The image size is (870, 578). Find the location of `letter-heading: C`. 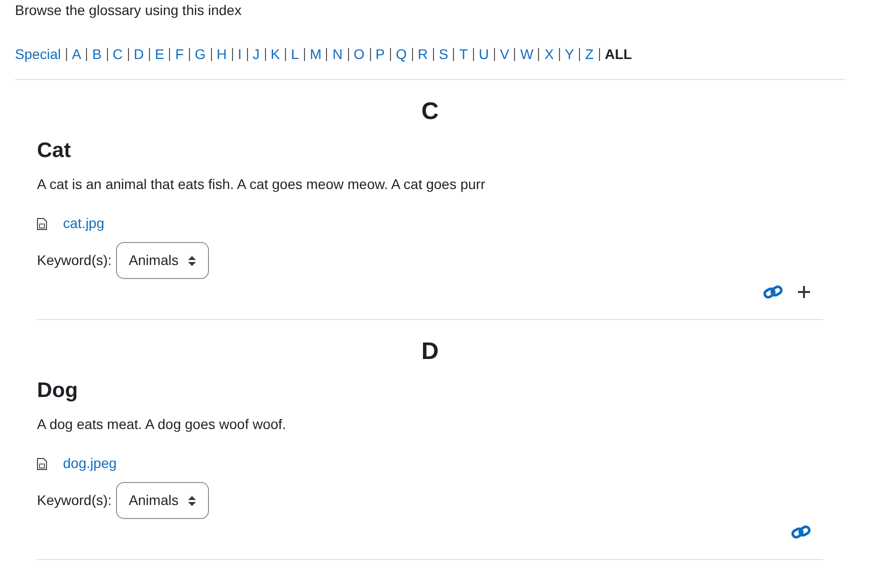

letter-heading: C is located at coordinates (430, 112).